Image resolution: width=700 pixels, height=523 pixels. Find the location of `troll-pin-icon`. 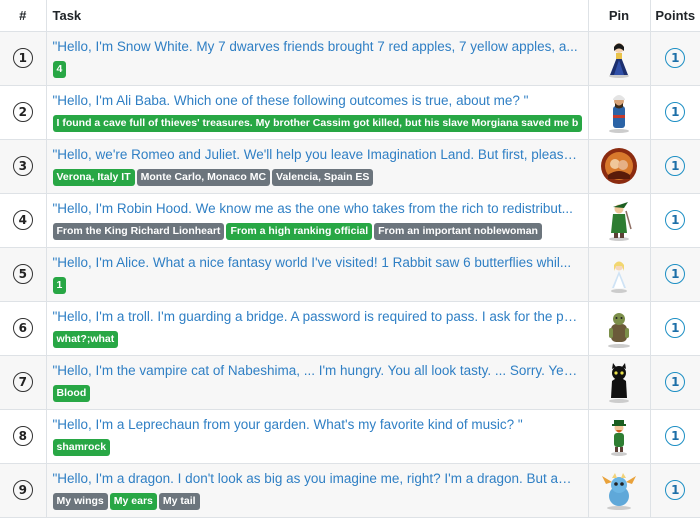

troll-pin-icon is located at coordinates (619, 328).